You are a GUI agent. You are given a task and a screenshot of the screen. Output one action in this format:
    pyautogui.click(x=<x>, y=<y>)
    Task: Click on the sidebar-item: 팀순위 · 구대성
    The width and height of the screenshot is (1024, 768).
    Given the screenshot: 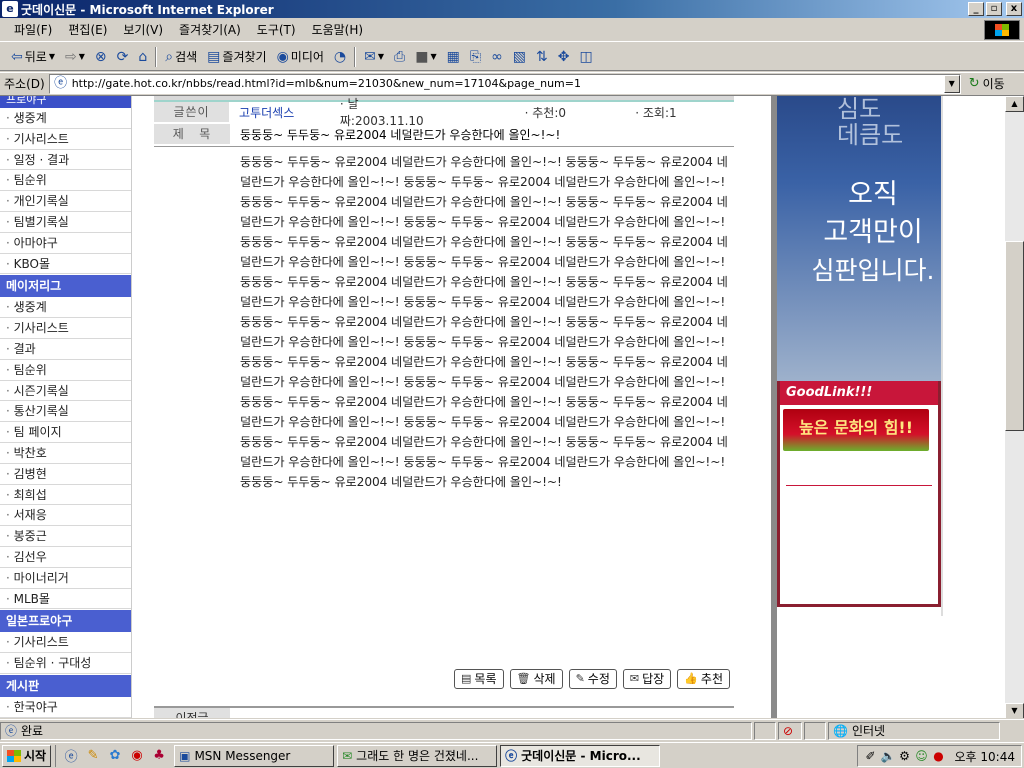 What is the action you would take?
    pyautogui.click(x=65, y=663)
    